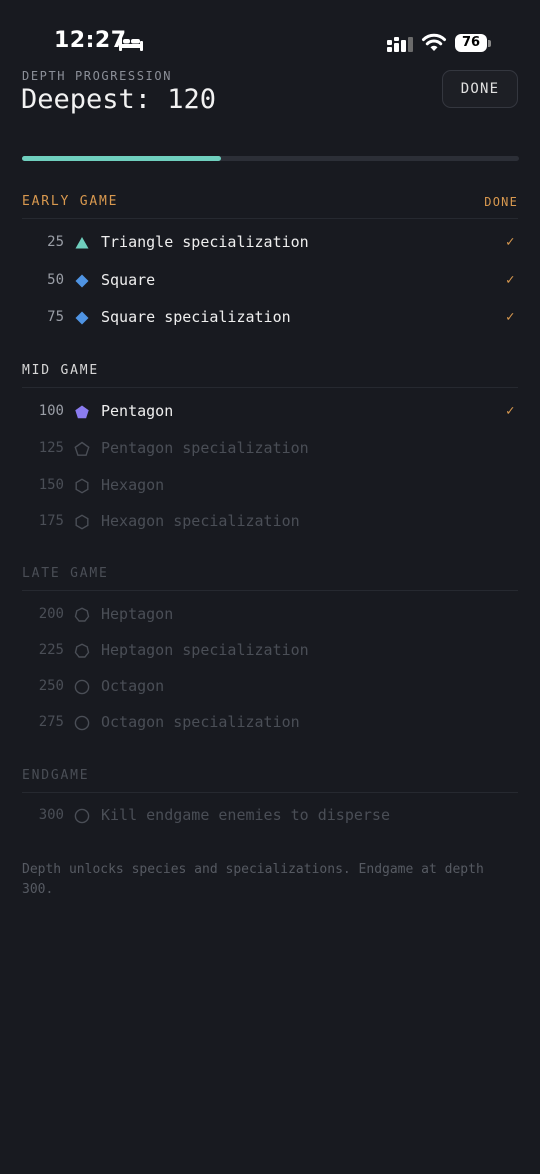 This screenshot has height=1174, width=540. I want to click on section-title-early-game: EARLY GAME, so click(70, 201).